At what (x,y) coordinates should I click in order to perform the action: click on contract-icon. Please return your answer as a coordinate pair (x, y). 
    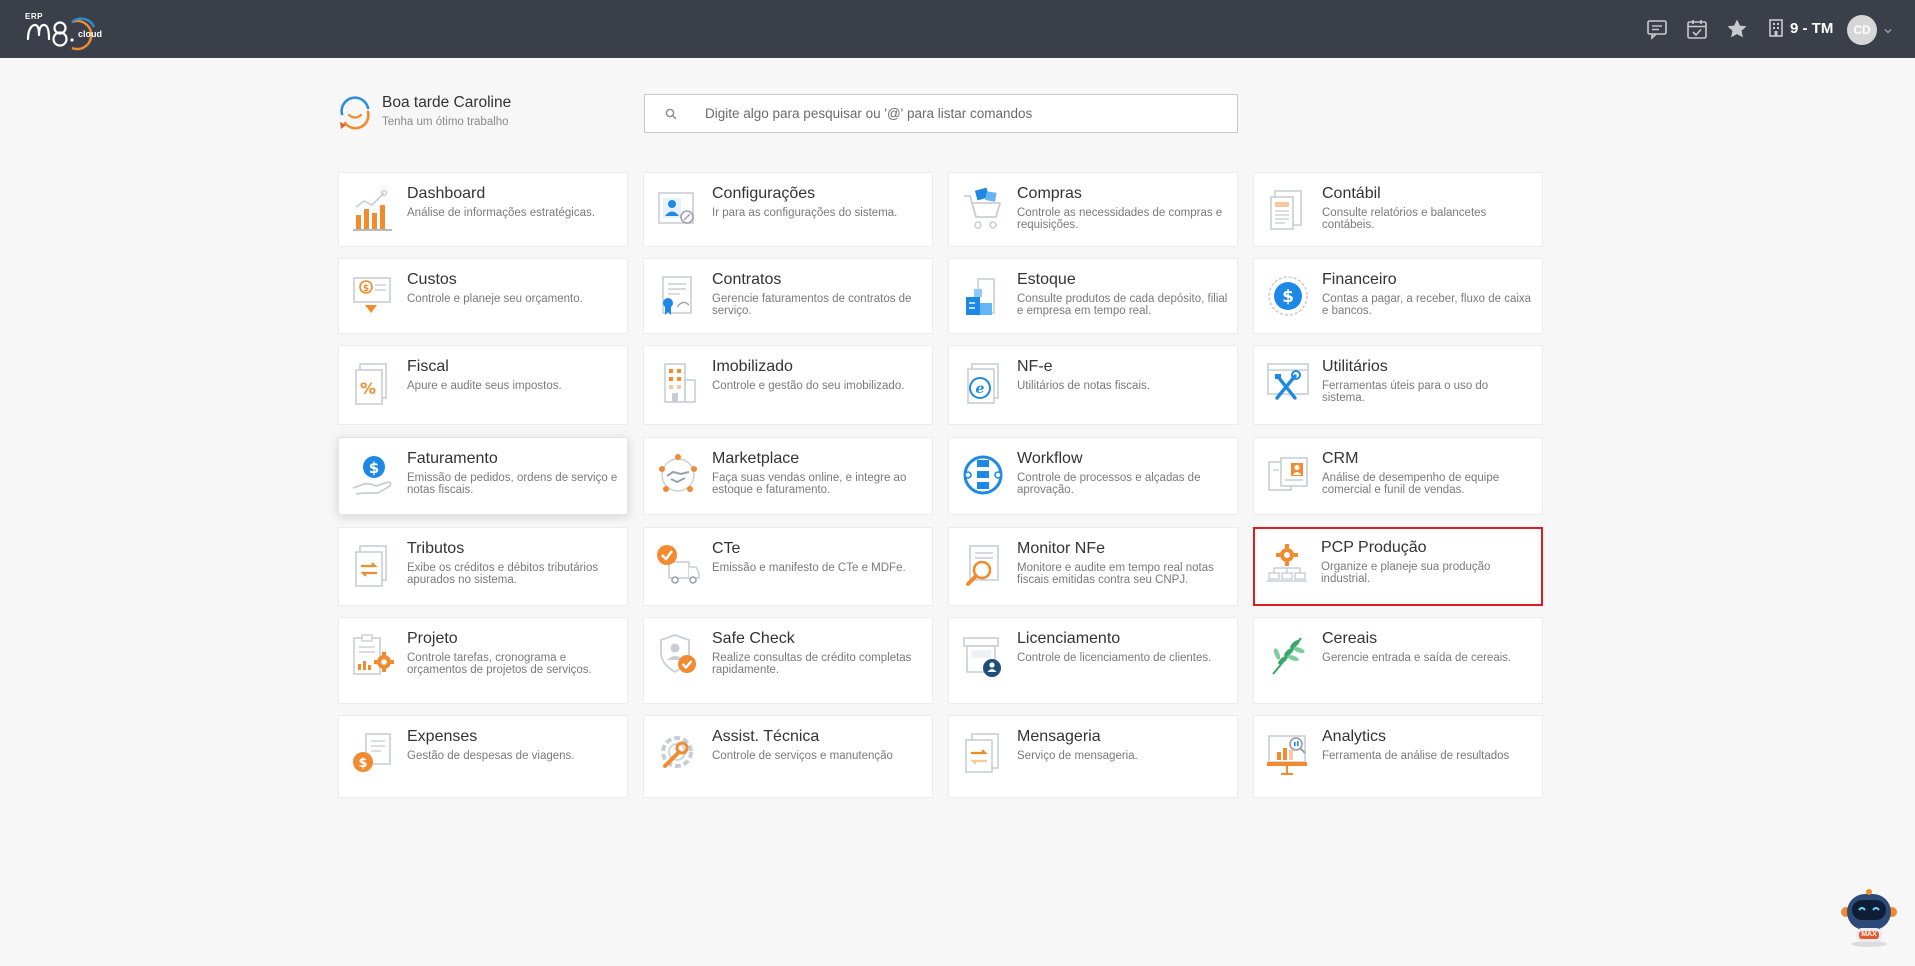
    Looking at the image, I should click on (678, 296).